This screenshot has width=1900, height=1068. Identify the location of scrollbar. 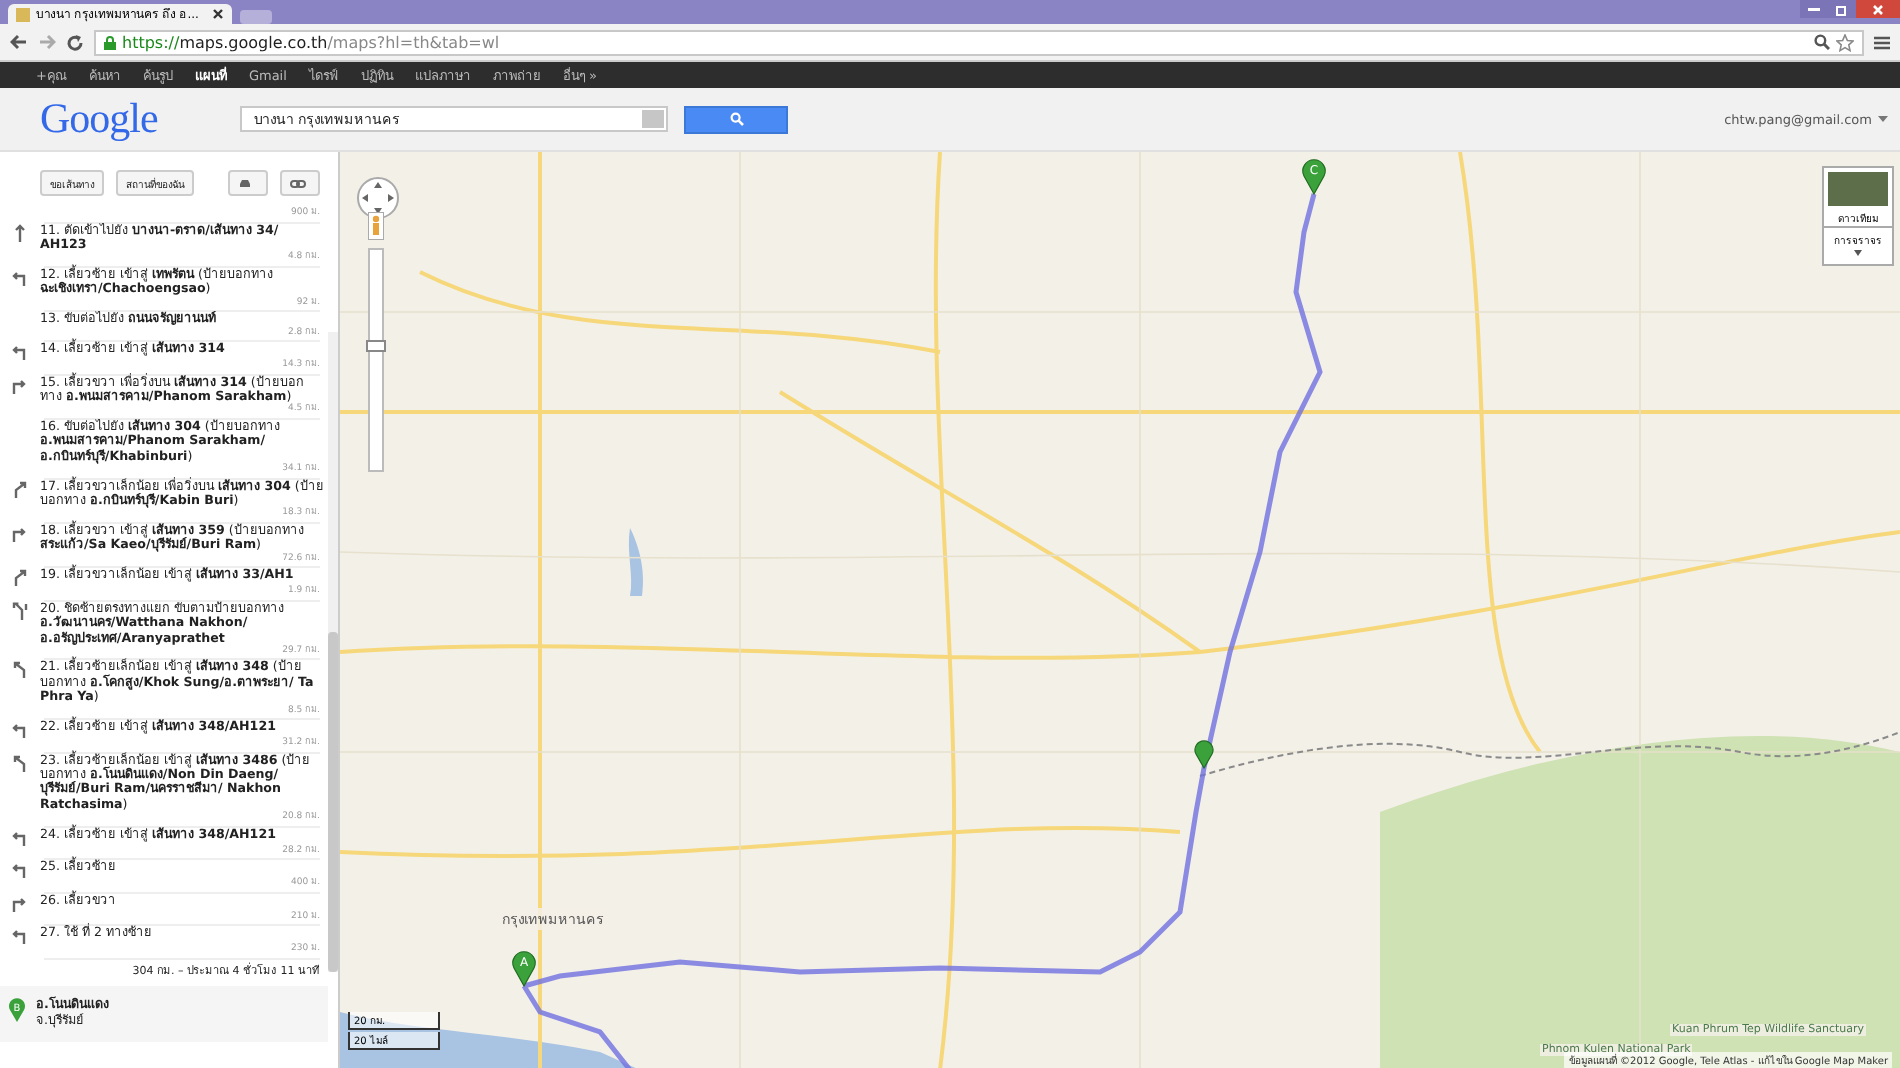
(333, 652).